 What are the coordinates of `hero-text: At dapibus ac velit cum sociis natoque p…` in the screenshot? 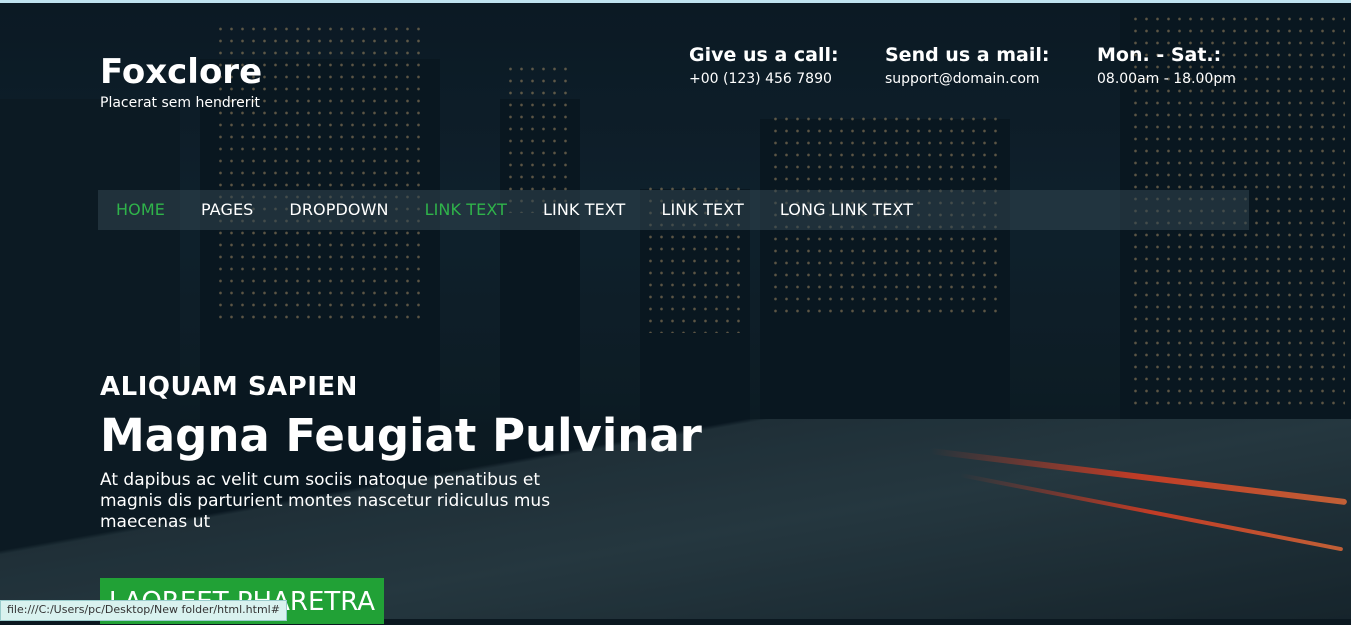 It's located at (325, 501).